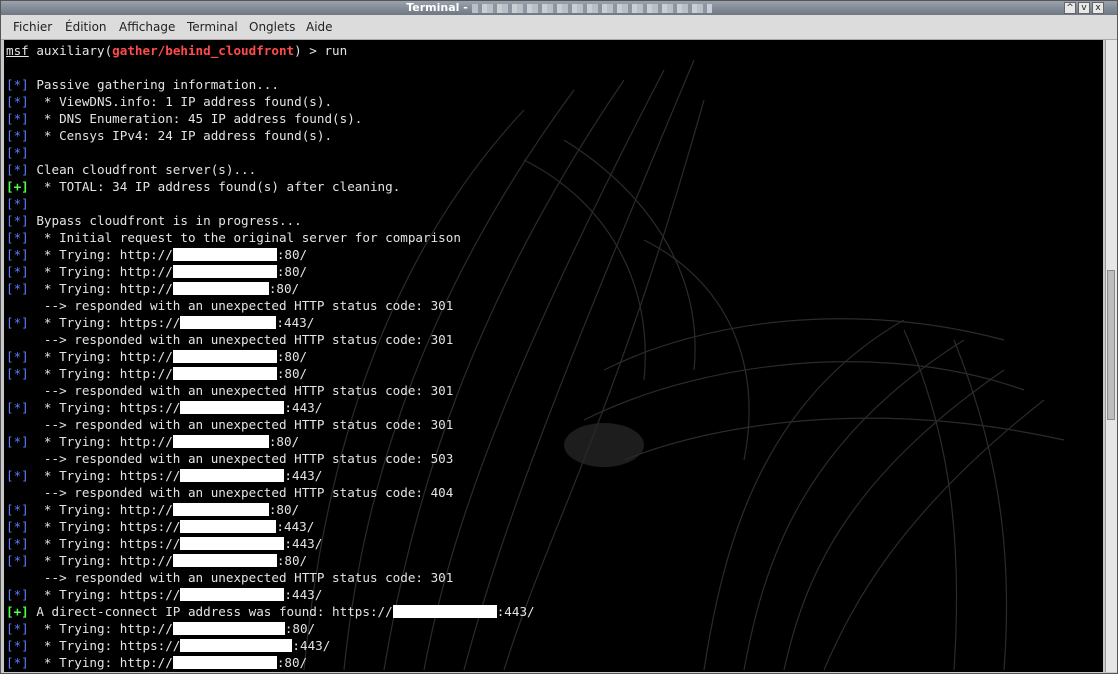 The width and height of the screenshot is (1118, 674). I want to click on module-name: gather/behind_cloudfront, so click(203, 50).